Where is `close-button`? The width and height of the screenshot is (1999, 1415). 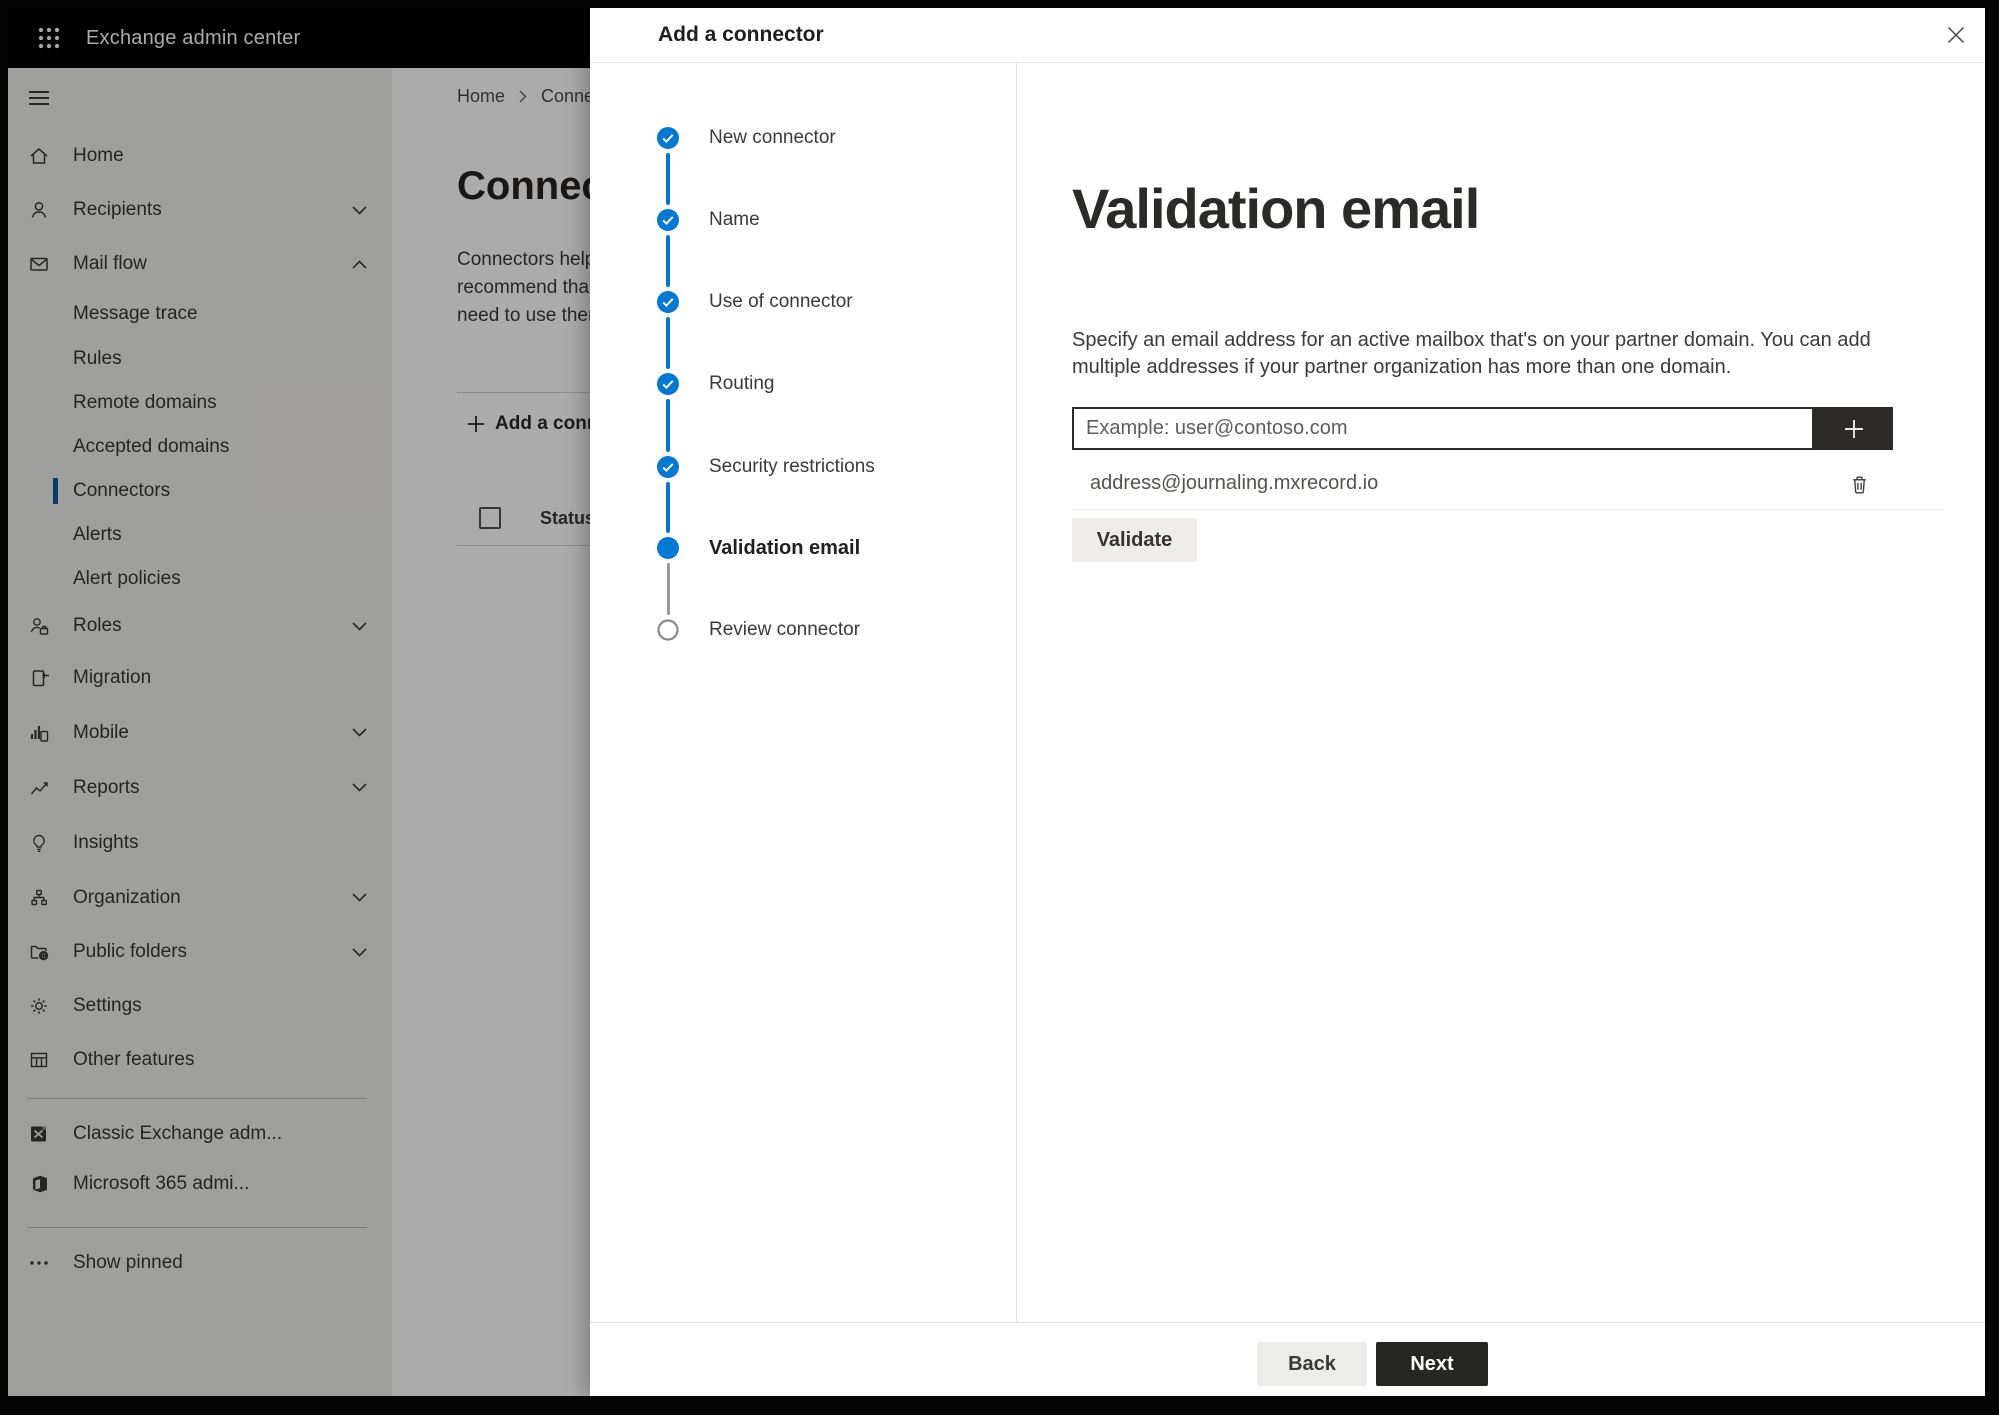
close-button is located at coordinates (1956, 35).